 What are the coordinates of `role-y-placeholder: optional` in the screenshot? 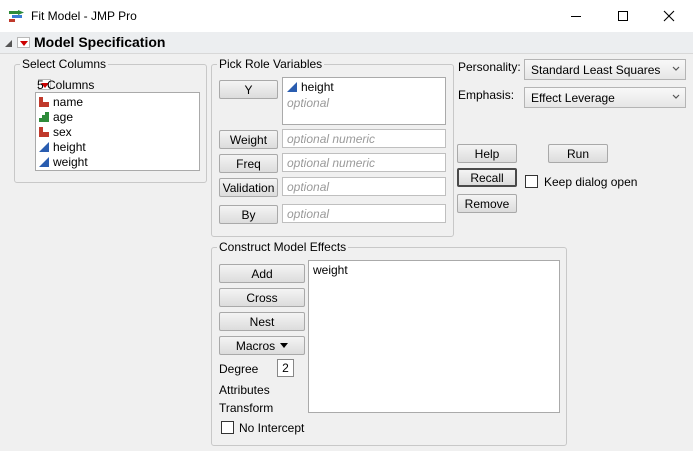 It's located at (308, 103).